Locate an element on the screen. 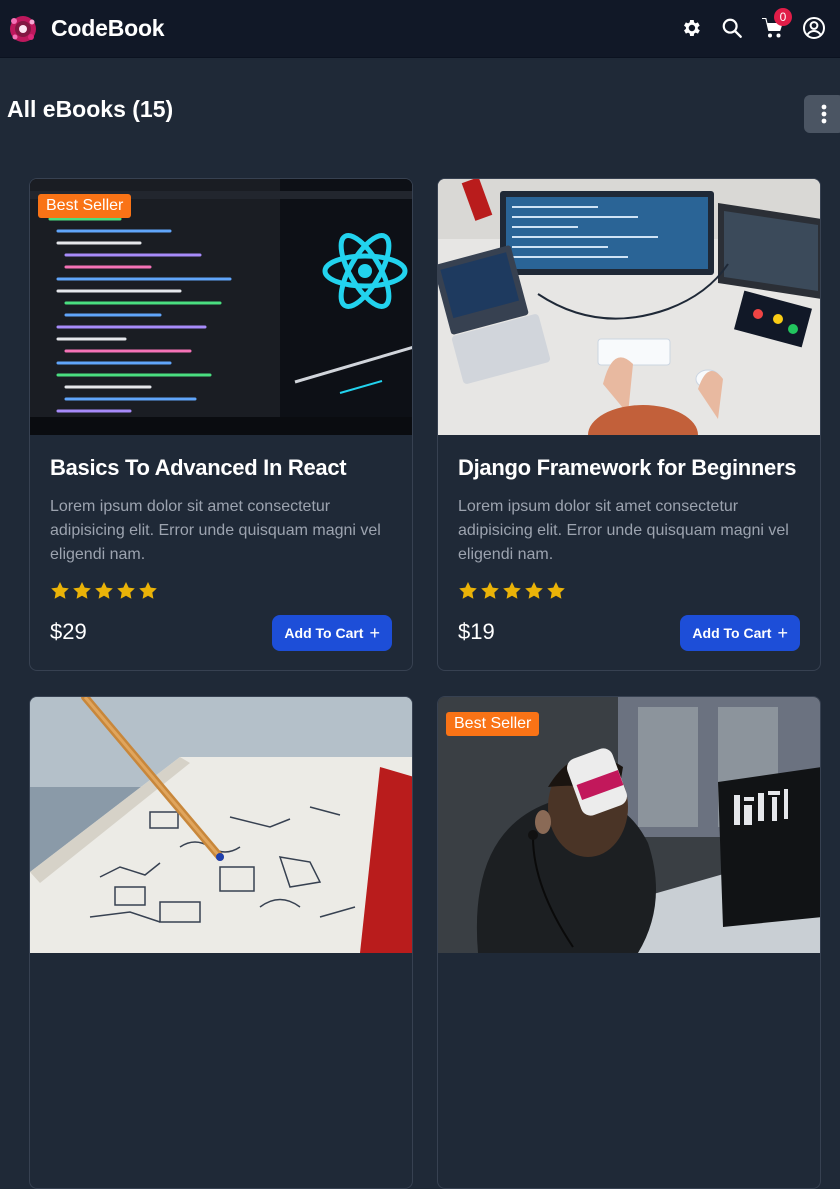 The height and width of the screenshot is (1189, 840). navbar: CodeBook 0 is located at coordinates (420, 29).